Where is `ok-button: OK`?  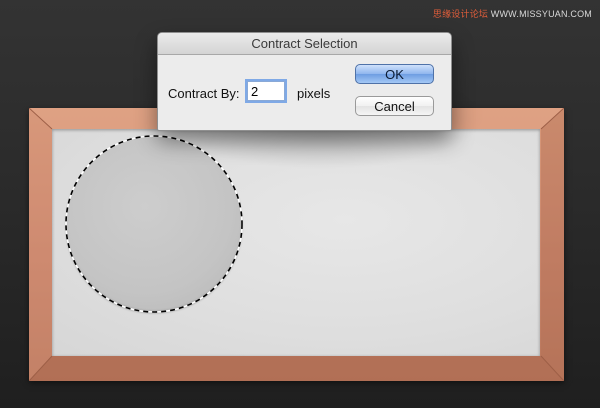
ok-button: OK is located at coordinates (394, 74).